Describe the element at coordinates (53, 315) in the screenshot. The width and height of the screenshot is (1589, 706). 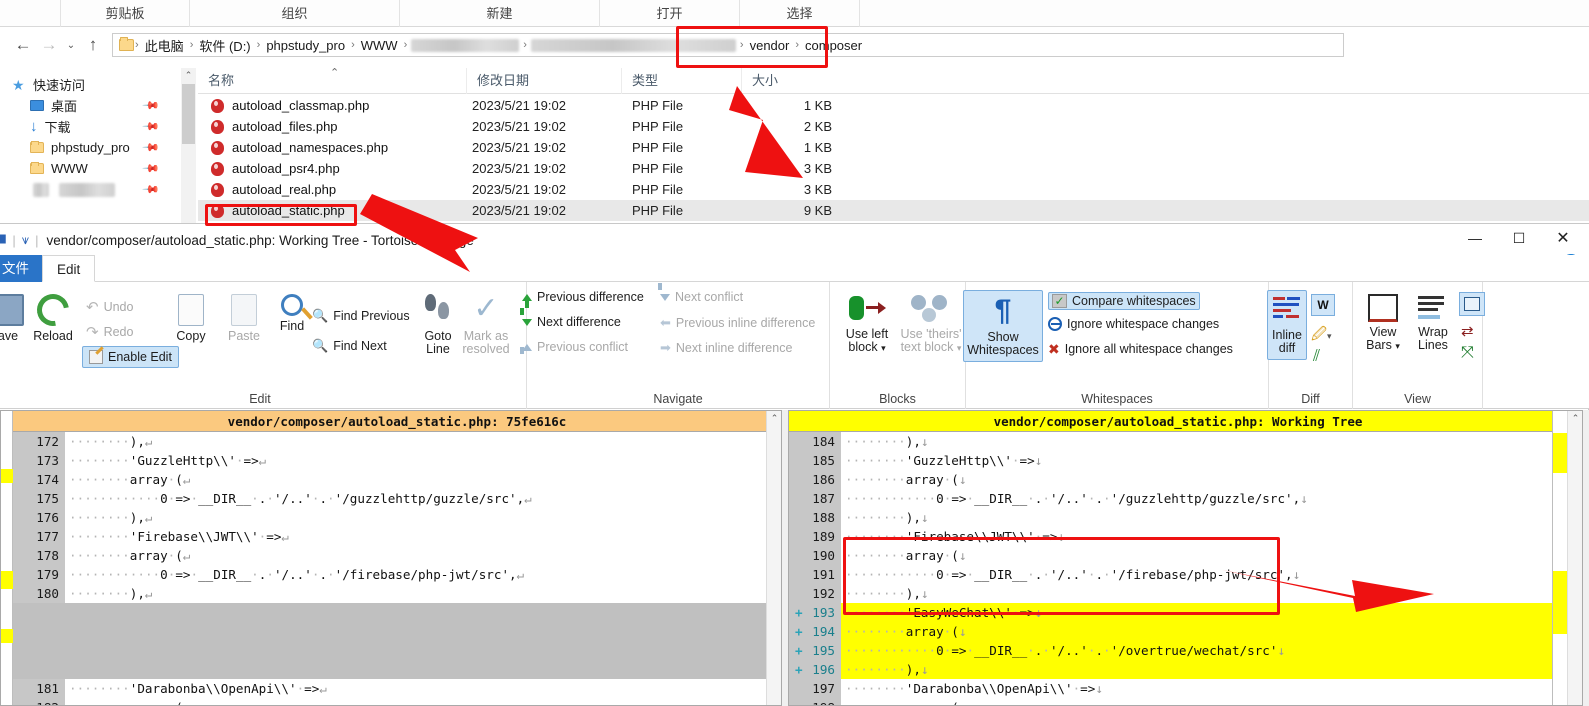
I see `reload-button: Reload` at that location.